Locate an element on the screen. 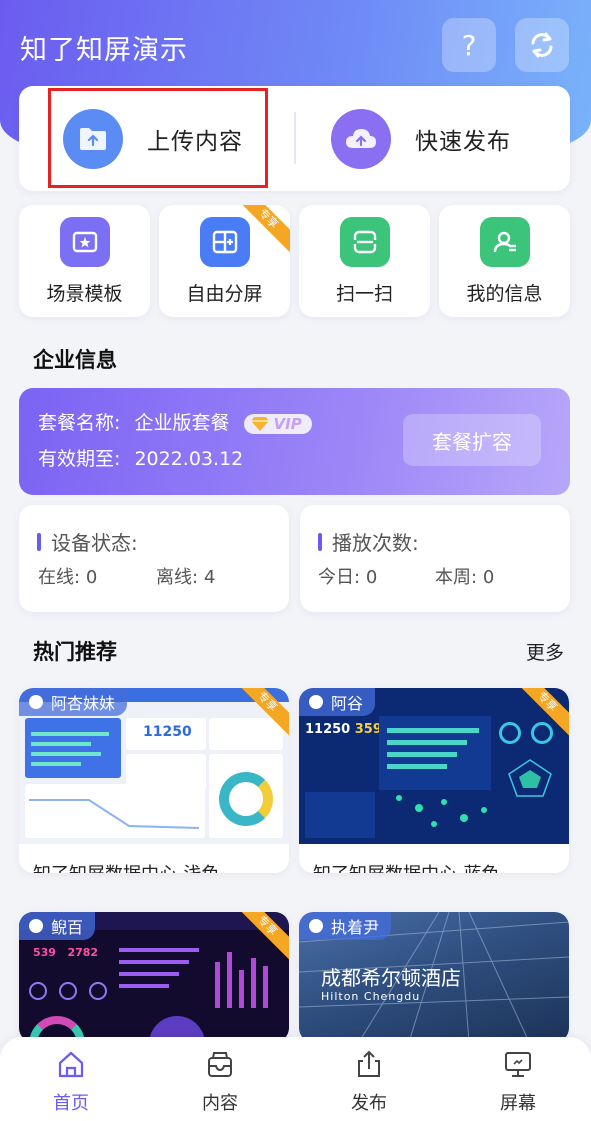  plan-name-row: 套餐名称: 企业版套餐 VIP is located at coordinates (175, 421).